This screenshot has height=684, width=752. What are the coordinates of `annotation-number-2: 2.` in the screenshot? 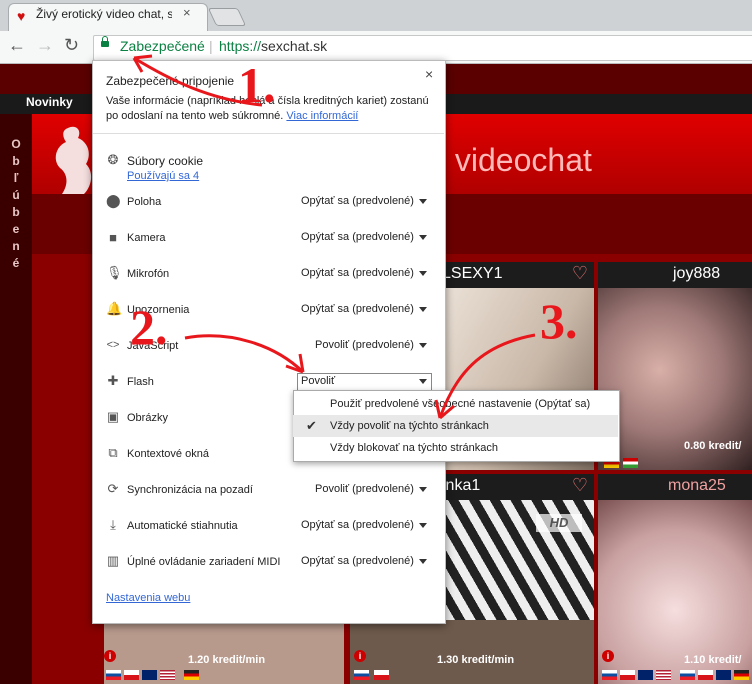 It's located at (149, 327).